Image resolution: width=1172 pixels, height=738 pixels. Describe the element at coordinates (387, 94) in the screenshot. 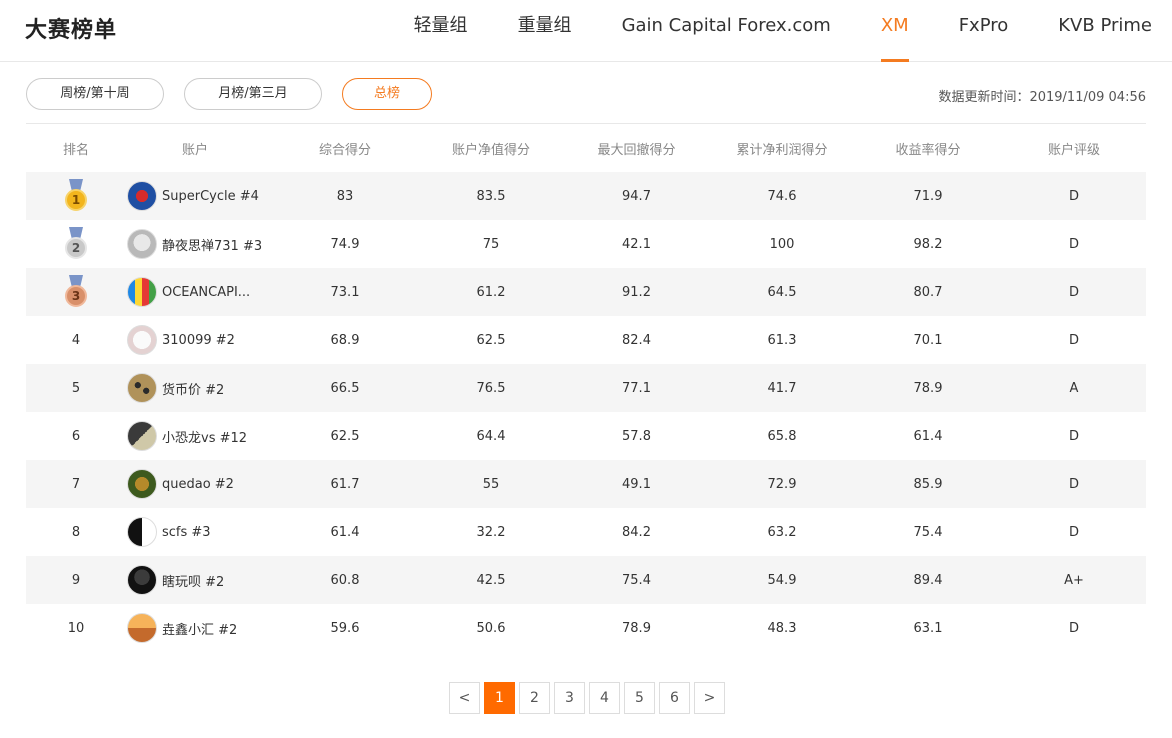

I see `total-ranking-button: 总榜` at that location.